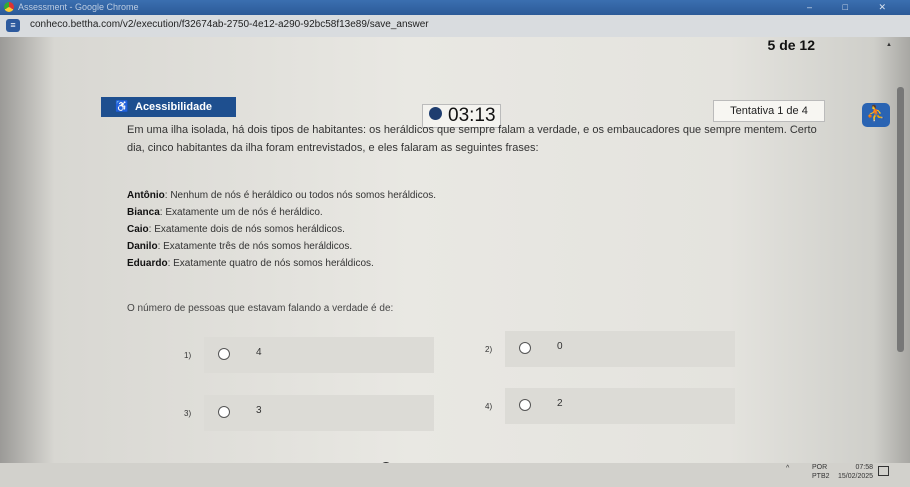  I want to click on option-value: 0, so click(560, 346).